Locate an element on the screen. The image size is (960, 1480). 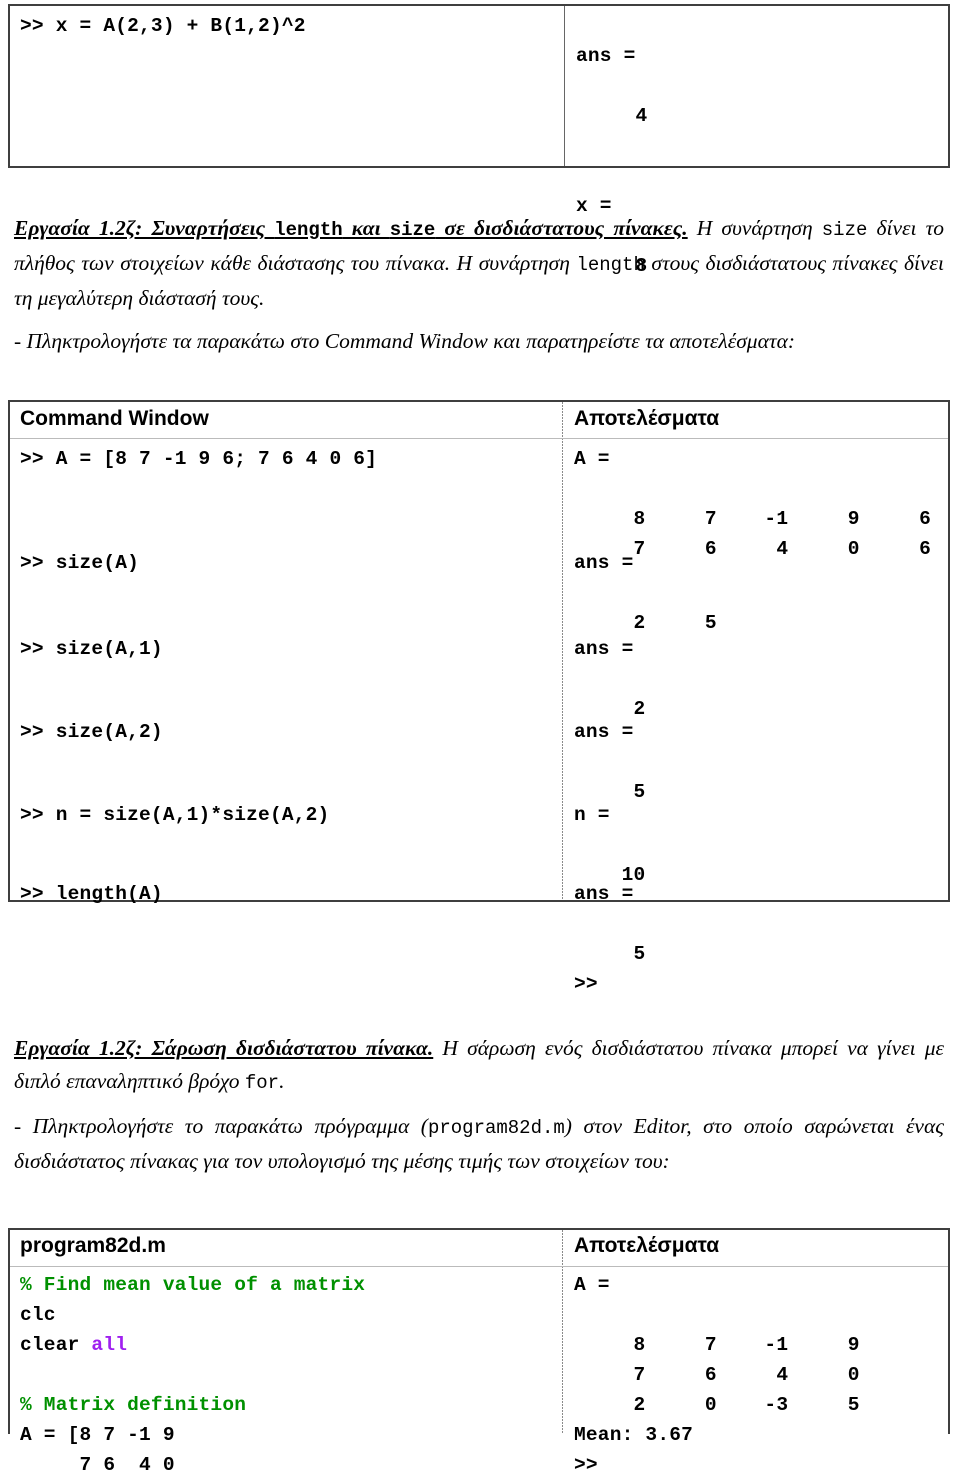
result-cell-2: ans = 2 is located at coordinates (763, 679).